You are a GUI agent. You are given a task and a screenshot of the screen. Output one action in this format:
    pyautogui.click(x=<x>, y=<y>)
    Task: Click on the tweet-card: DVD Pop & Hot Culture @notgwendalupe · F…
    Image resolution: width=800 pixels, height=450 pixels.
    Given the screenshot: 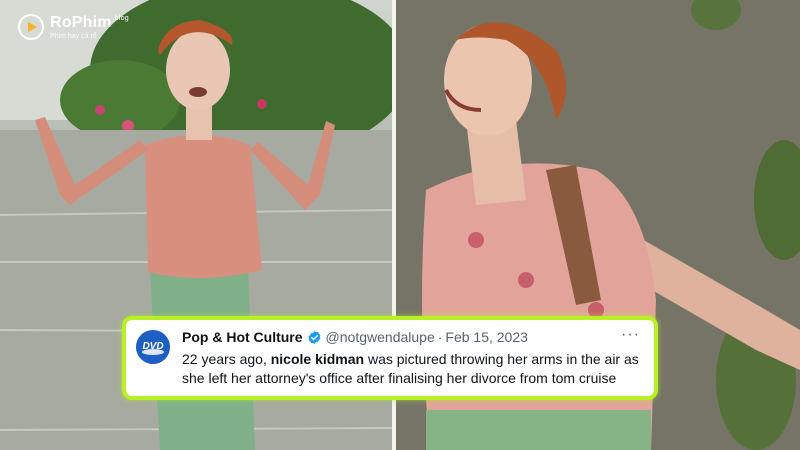 What is the action you would take?
    pyautogui.click(x=390, y=358)
    